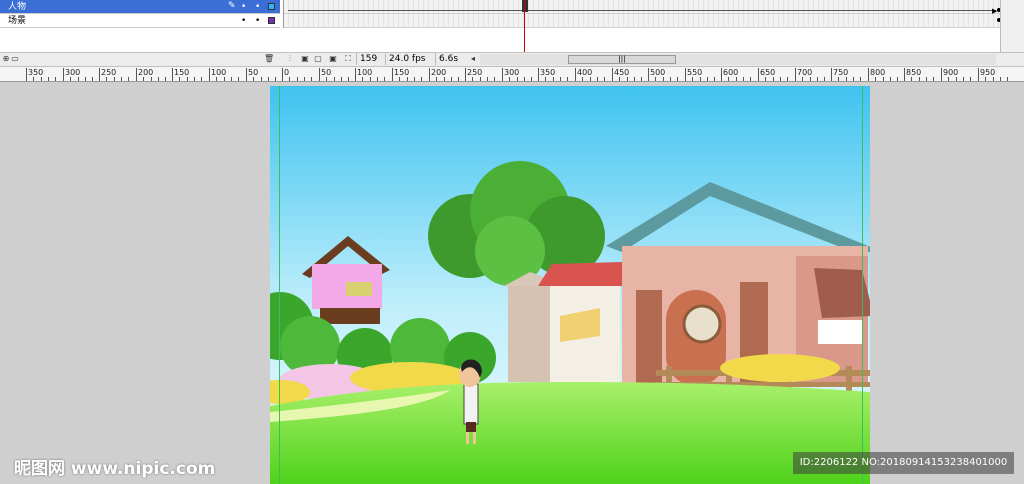  I want to click on delete-layer-icon: 🗑, so click(269, 59).